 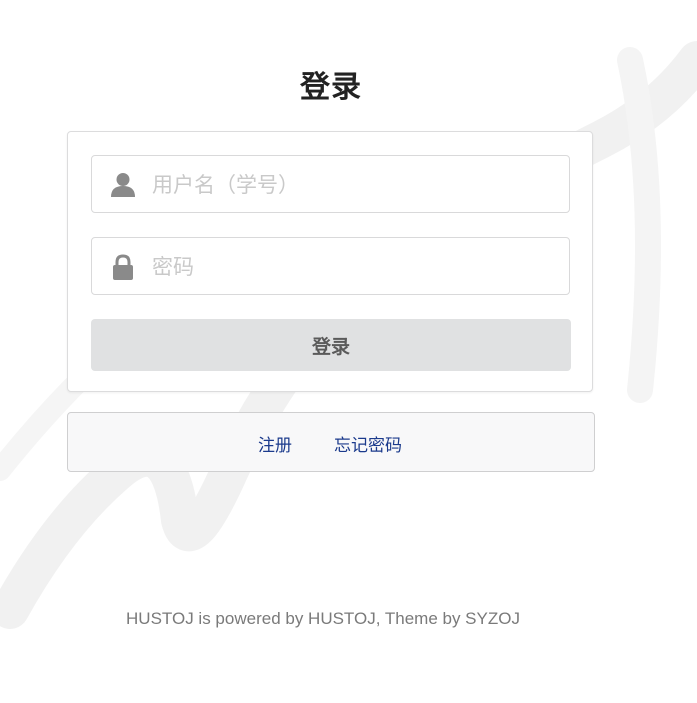 I want to click on user-icon, so click(x=123, y=185).